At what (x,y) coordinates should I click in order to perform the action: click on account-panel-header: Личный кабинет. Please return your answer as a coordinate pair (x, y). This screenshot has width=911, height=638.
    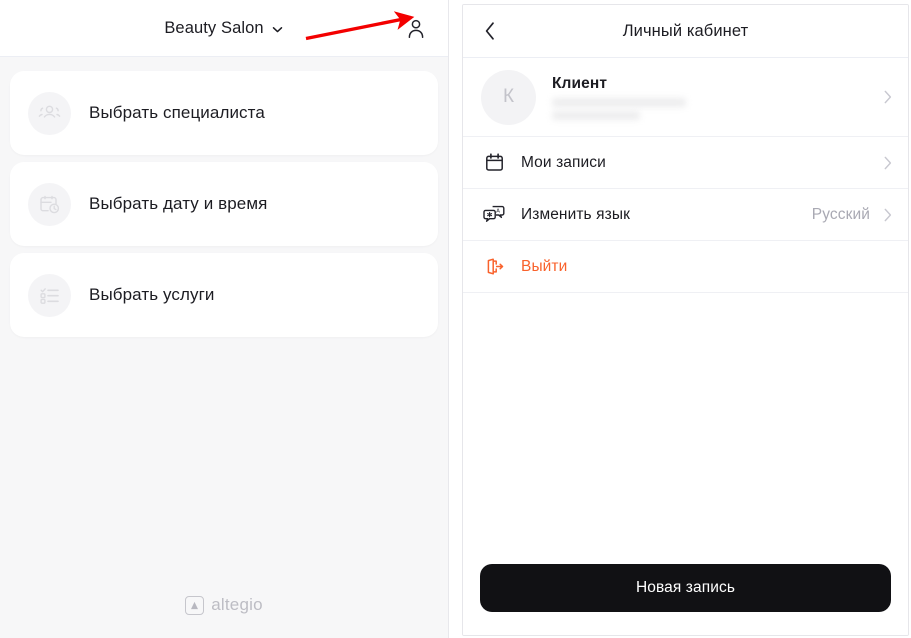
    Looking at the image, I should click on (685, 31).